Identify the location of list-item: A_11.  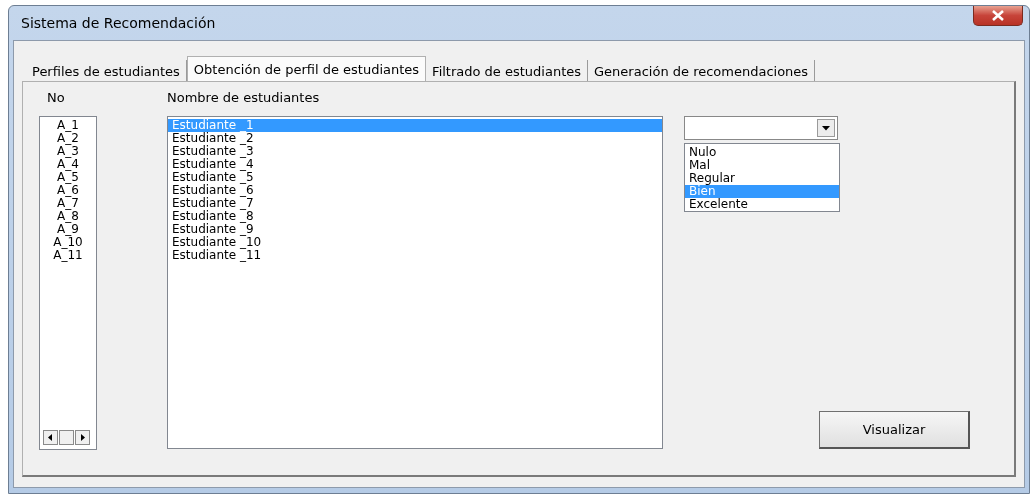
(68, 255).